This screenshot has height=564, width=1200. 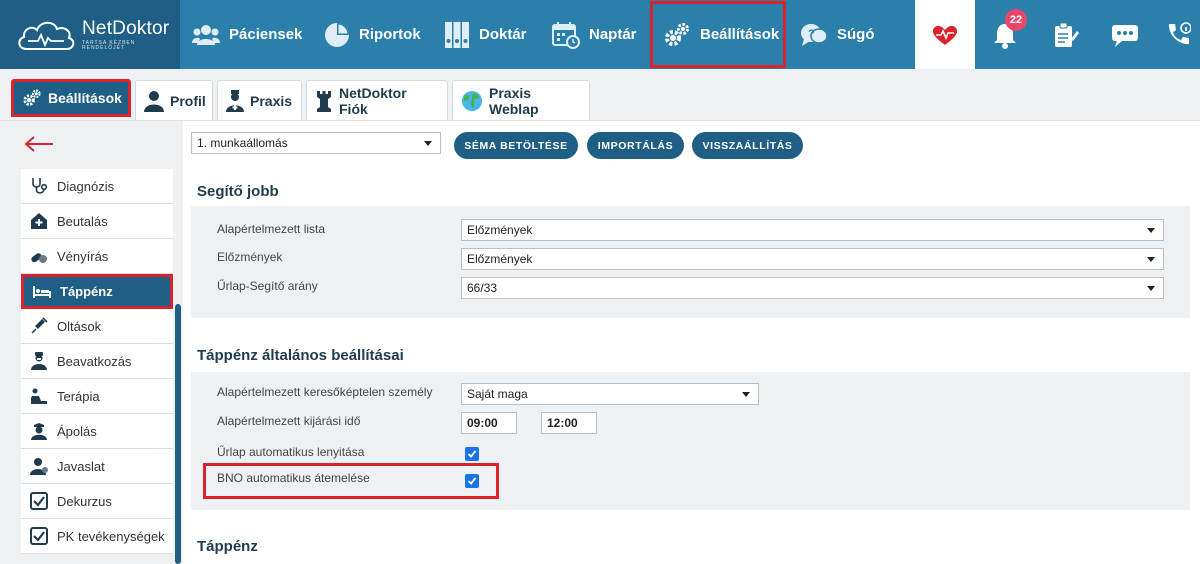 I want to click on sidebar-item-label: Beutalás, so click(x=82, y=221).